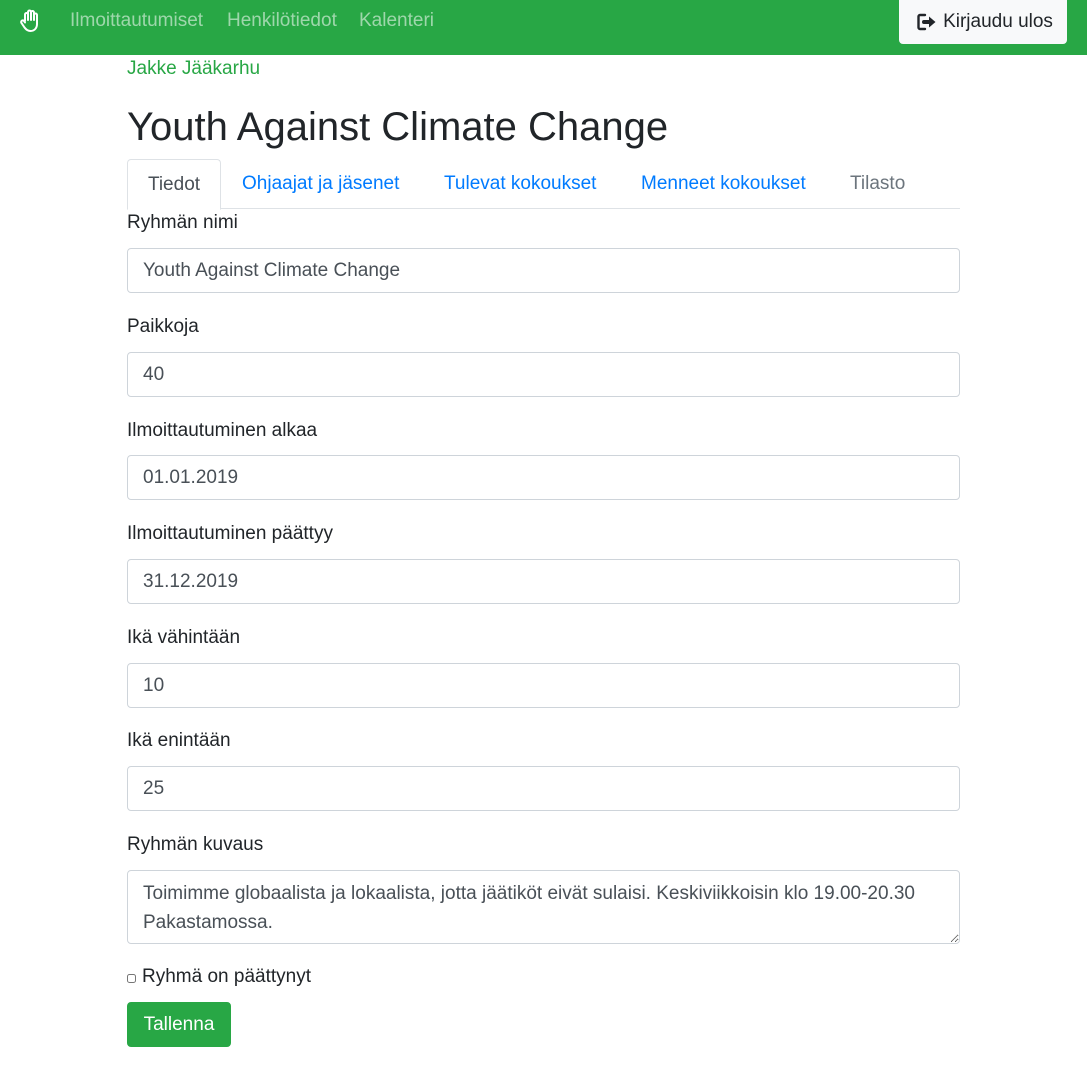  Describe the element at coordinates (926, 22) in the screenshot. I see `sign-out-icon` at that location.